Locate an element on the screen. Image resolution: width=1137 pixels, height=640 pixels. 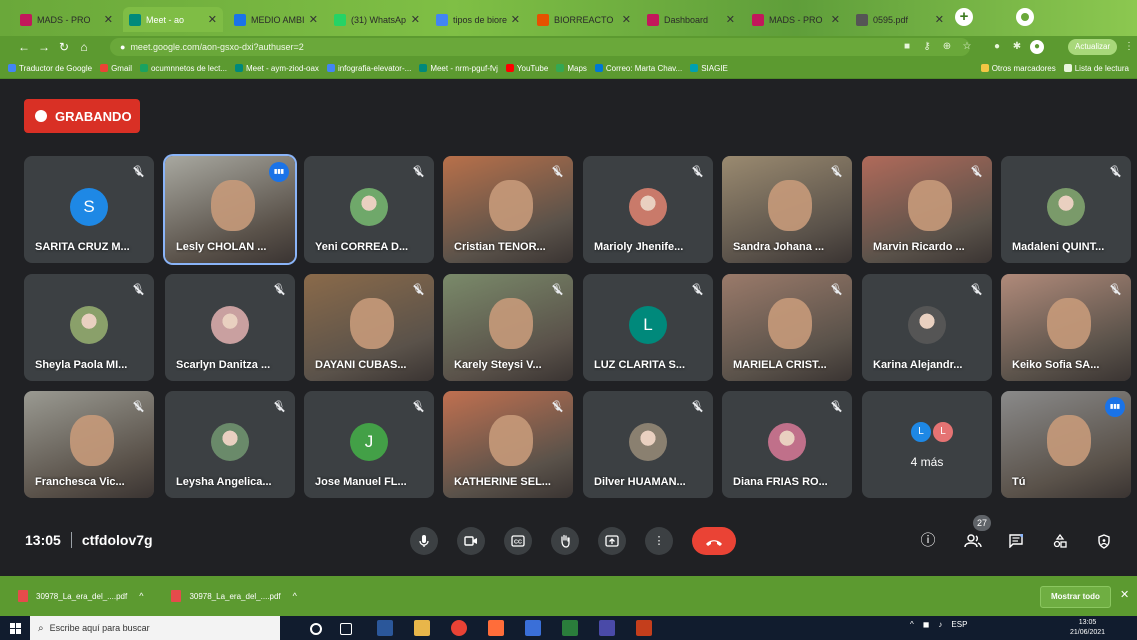
camera-toggle-button is located at coordinates (471, 541).